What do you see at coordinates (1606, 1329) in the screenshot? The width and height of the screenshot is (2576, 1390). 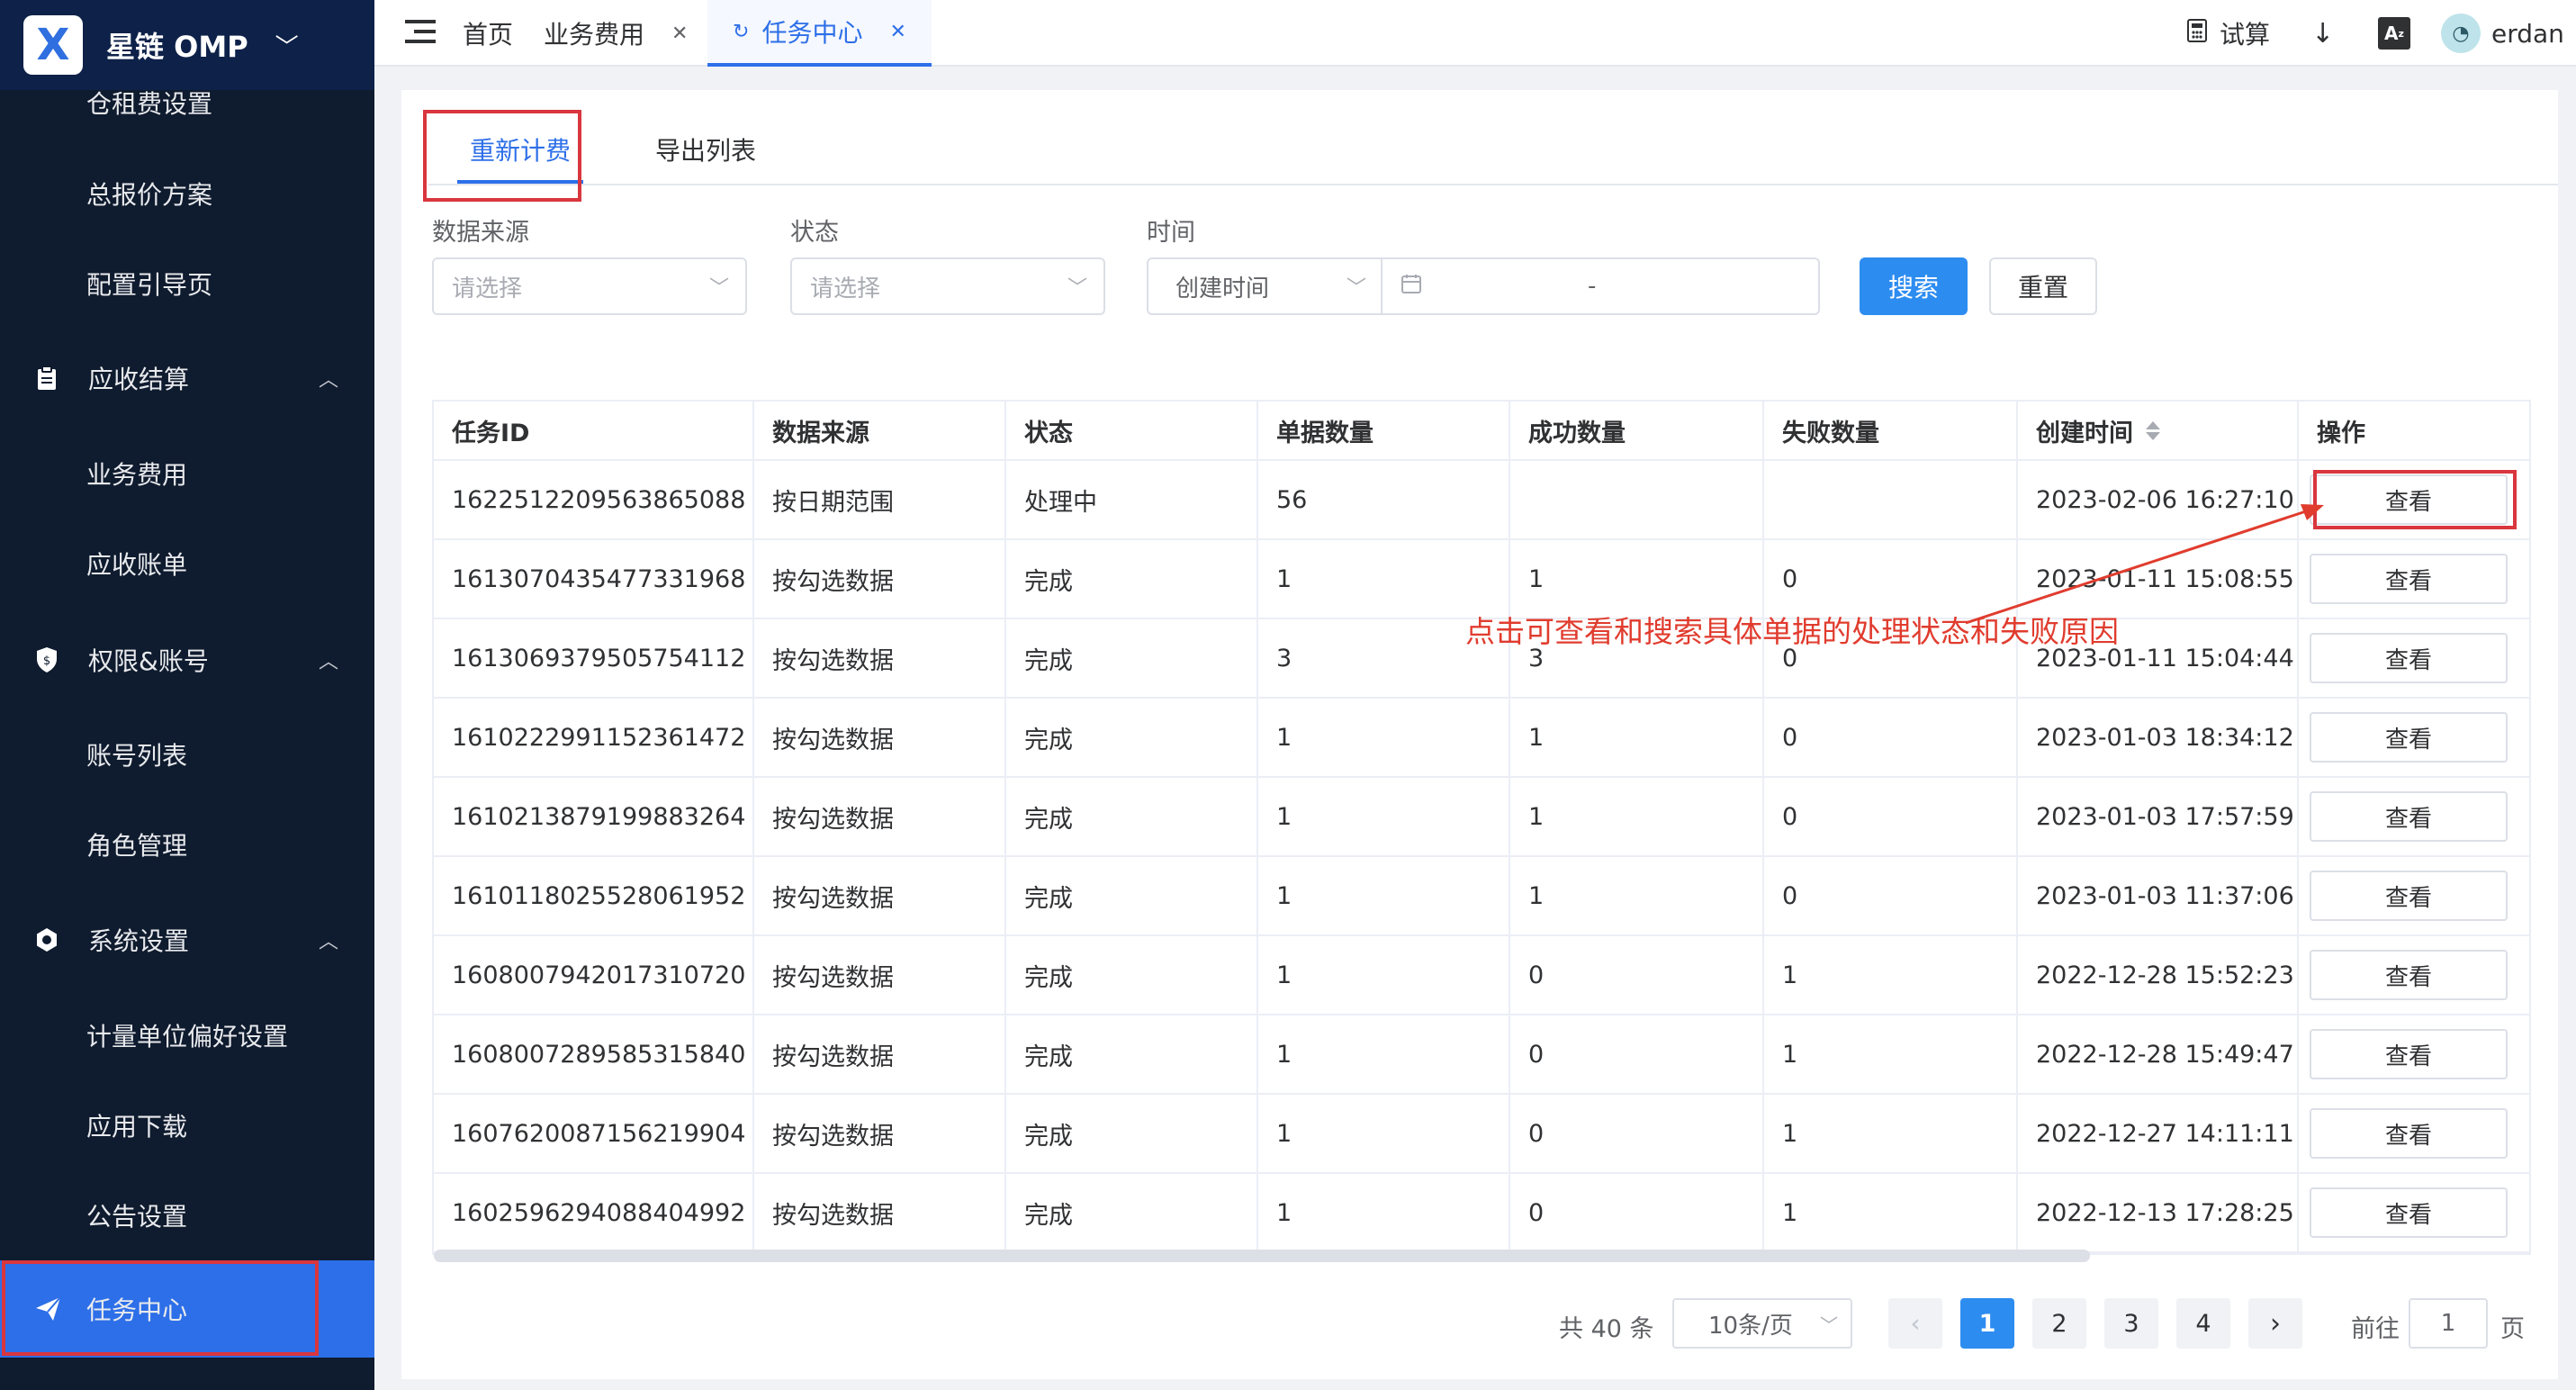 I see `pagination-total: 共 40 条` at bounding box center [1606, 1329].